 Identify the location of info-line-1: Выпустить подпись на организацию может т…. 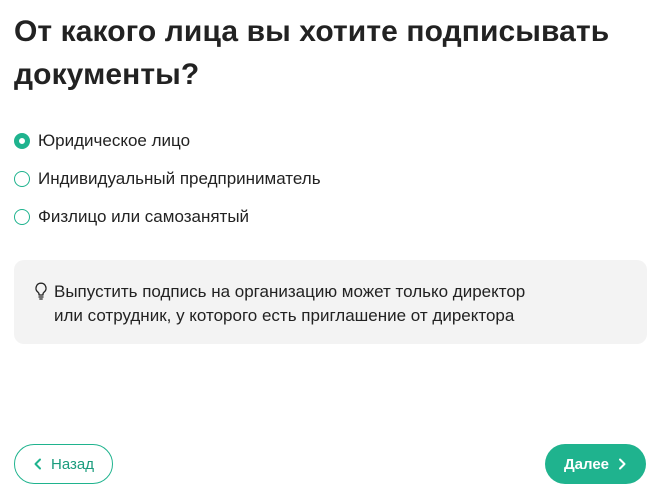
(290, 291).